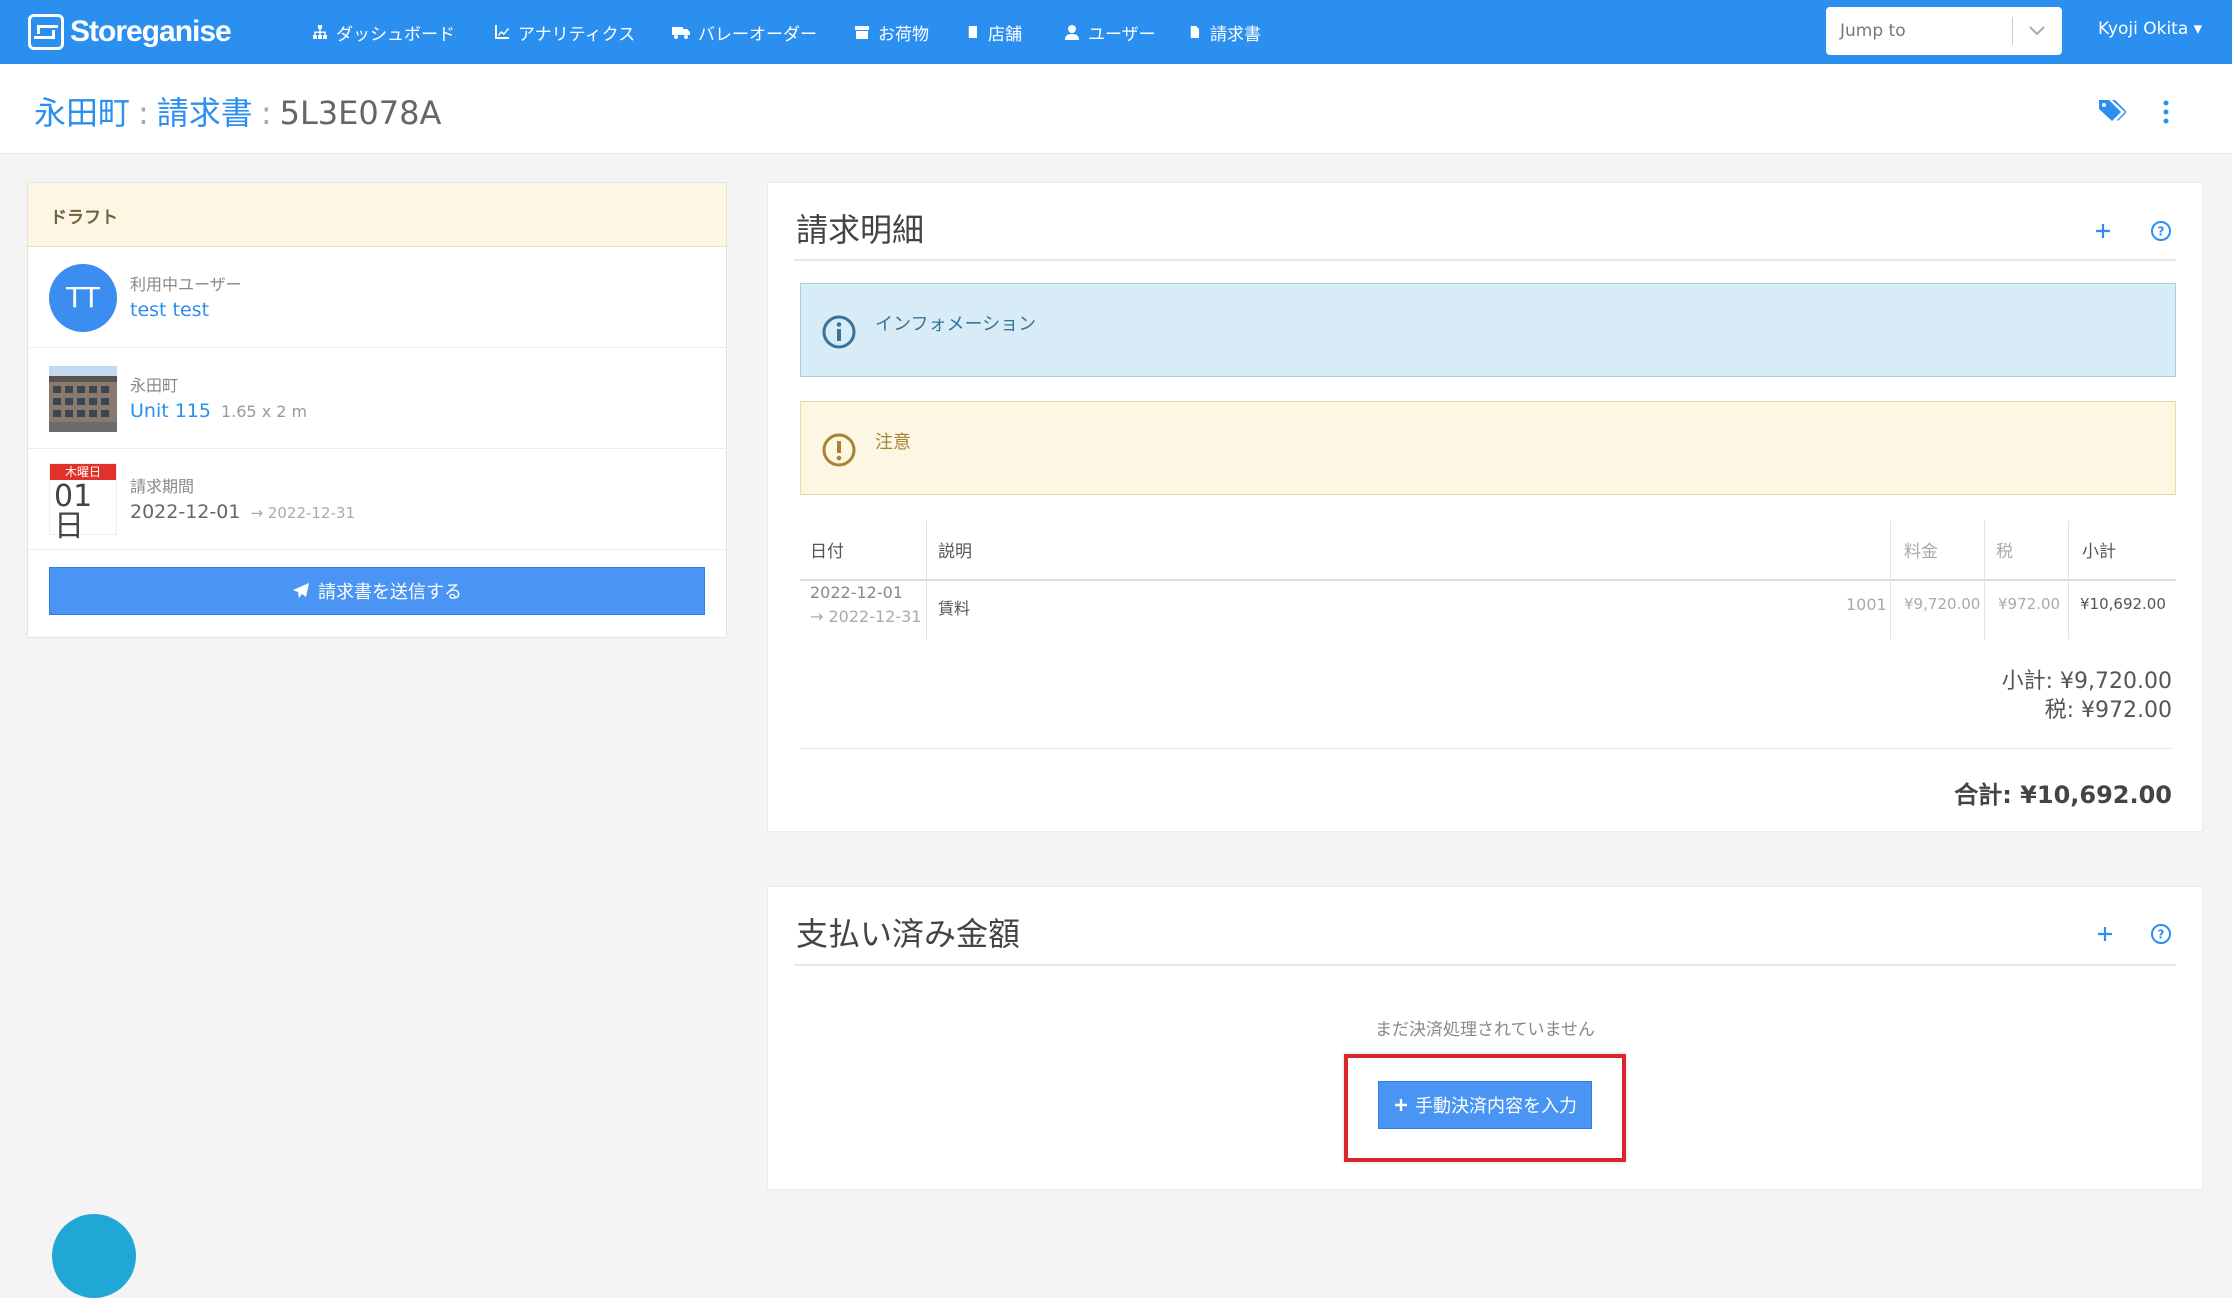  What do you see at coordinates (395, 34) in the screenshot?
I see `nav-label: ダッシュボード` at bounding box center [395, 34].